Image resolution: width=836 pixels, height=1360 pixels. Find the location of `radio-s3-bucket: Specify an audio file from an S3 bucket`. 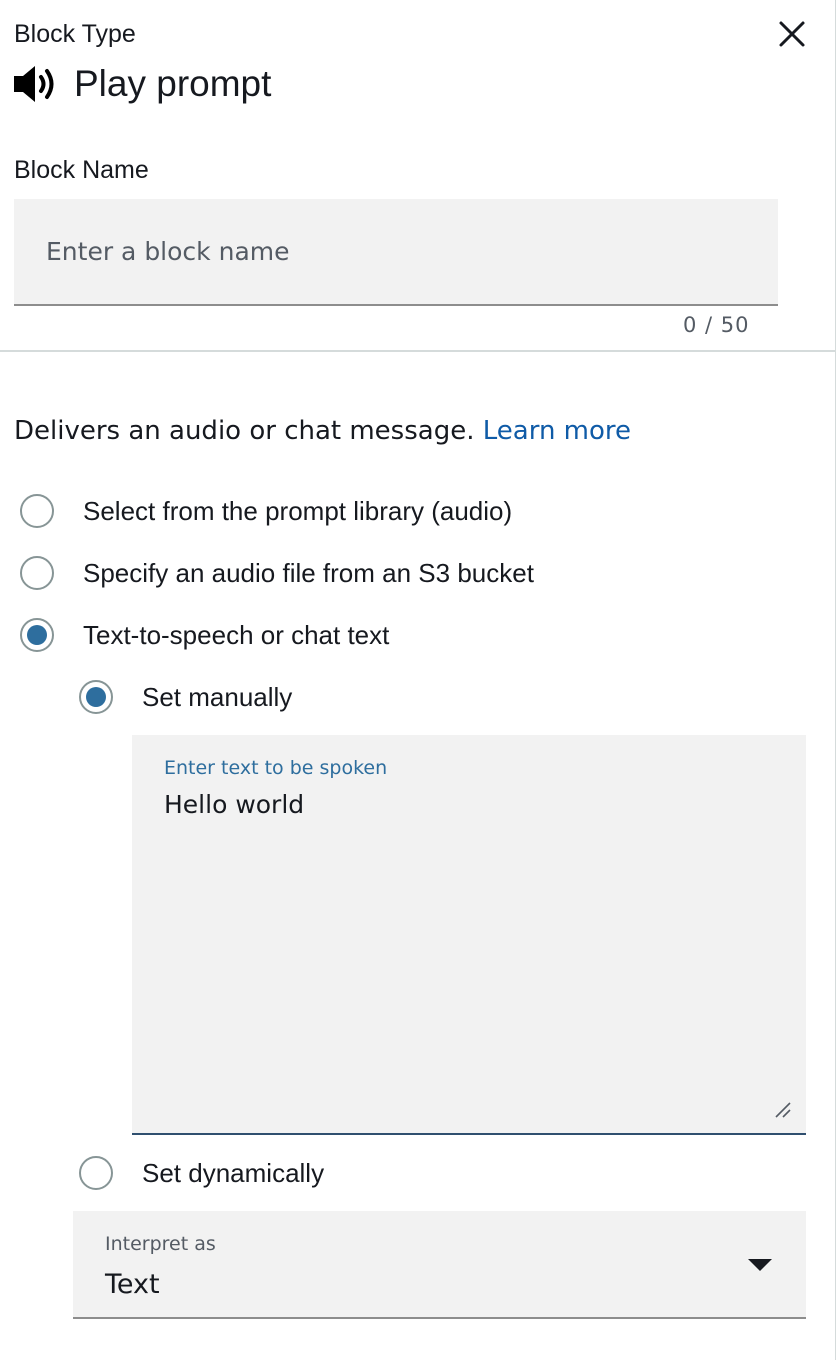

radio-s3-bucket: Specify an audio file from an S3 bucket is located at coordinates (277, 573).